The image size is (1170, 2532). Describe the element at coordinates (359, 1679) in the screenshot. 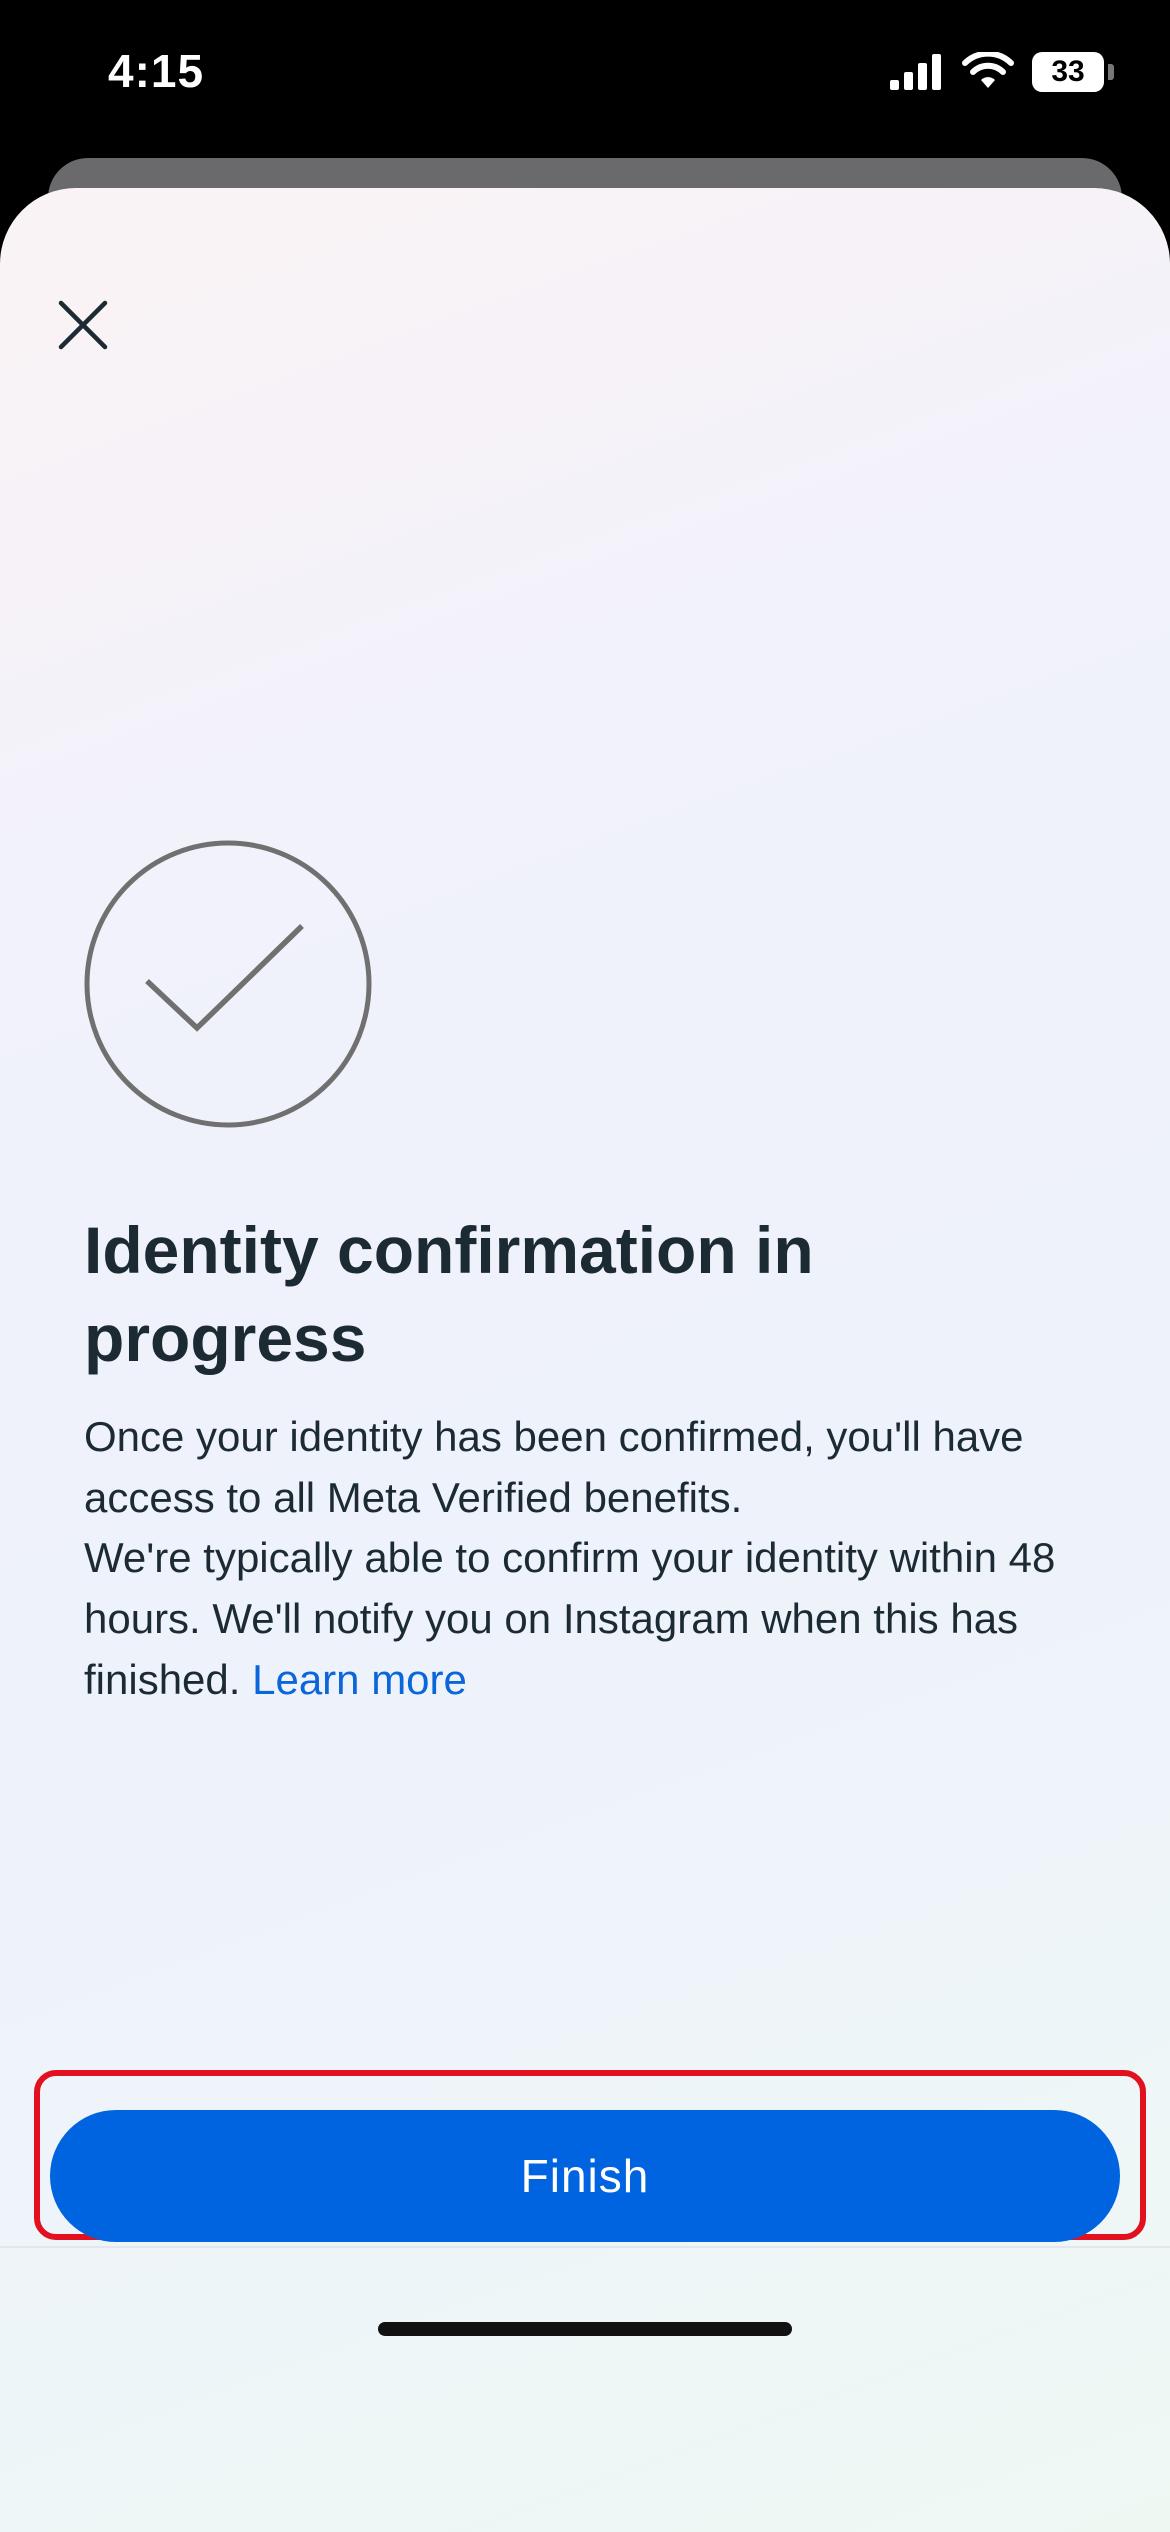

I see `learn-more-link: Learn more` at that location.